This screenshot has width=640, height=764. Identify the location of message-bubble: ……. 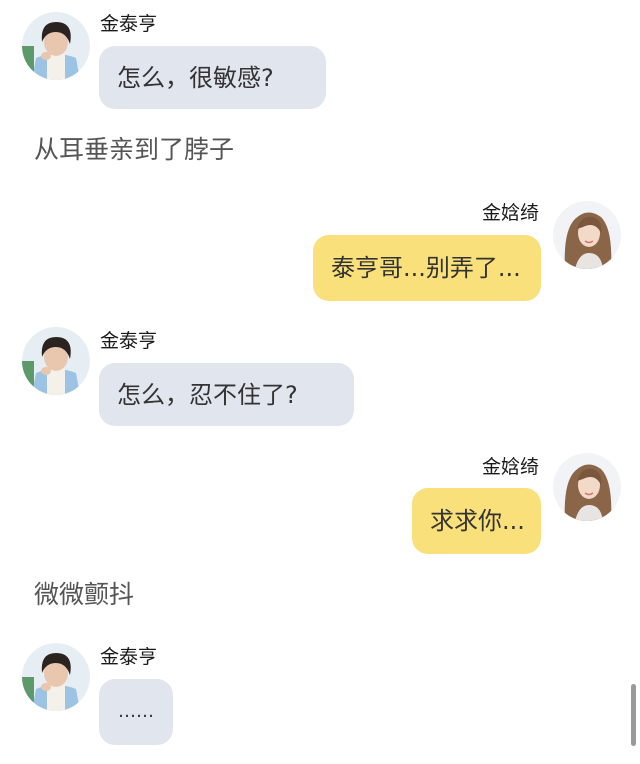
(136, 712).